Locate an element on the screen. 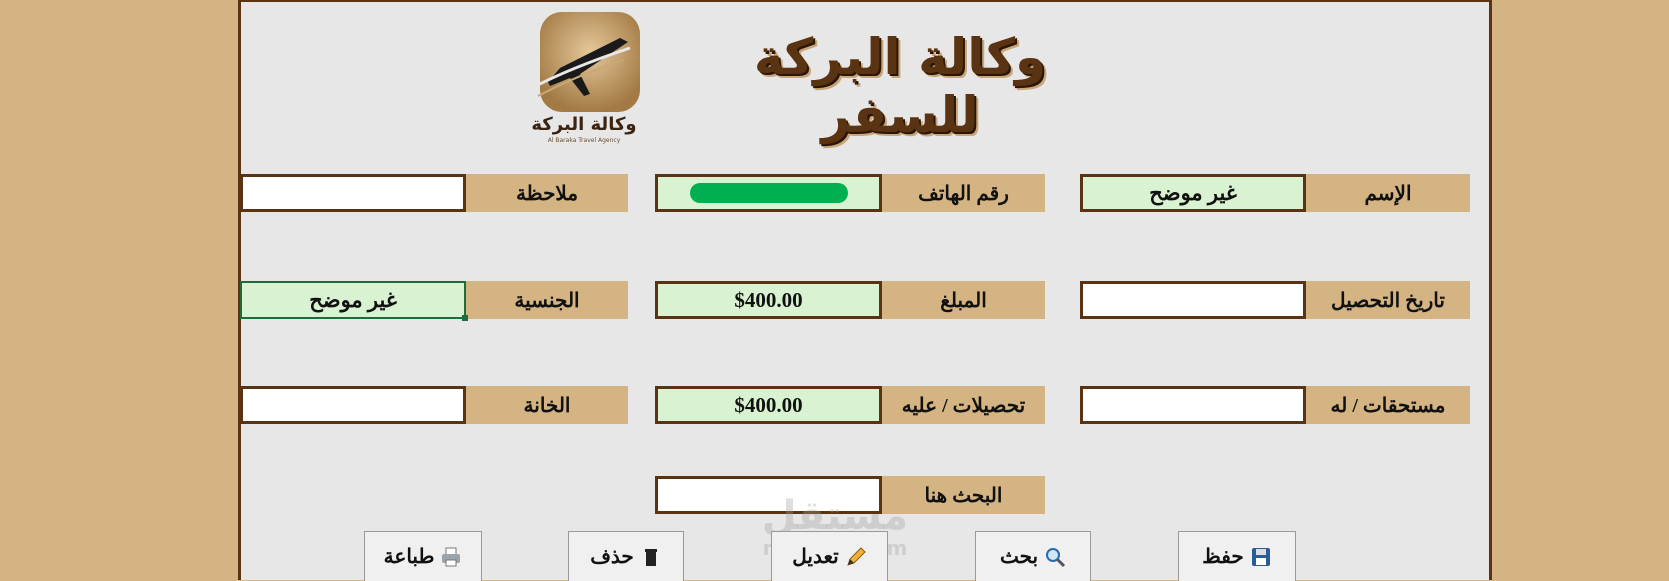 This screenshot has height=581, width=1669. phone-label: رقم الهاتف is located at coordinates (963, 193).